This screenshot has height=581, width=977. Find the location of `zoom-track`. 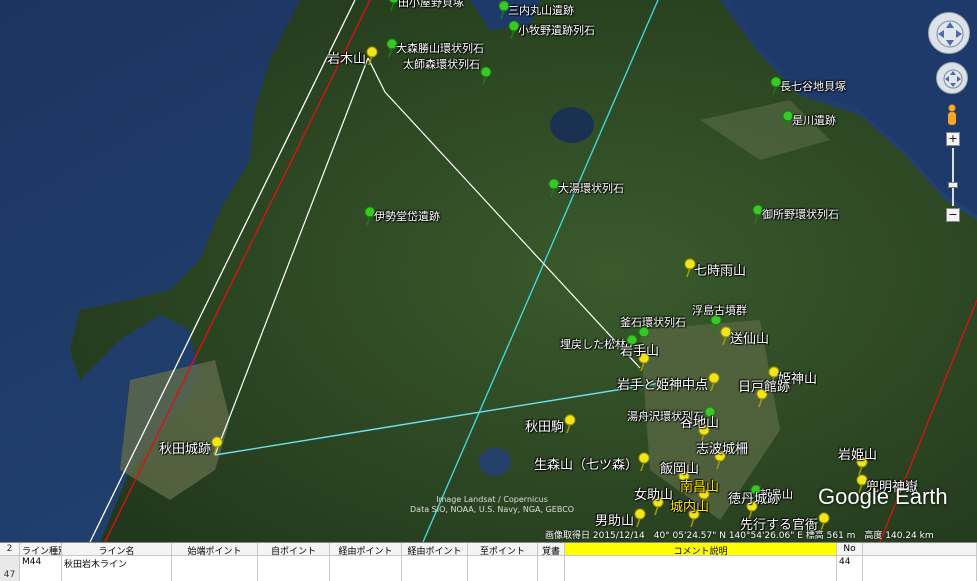

zoom-track is located at coordinates (953, 177).